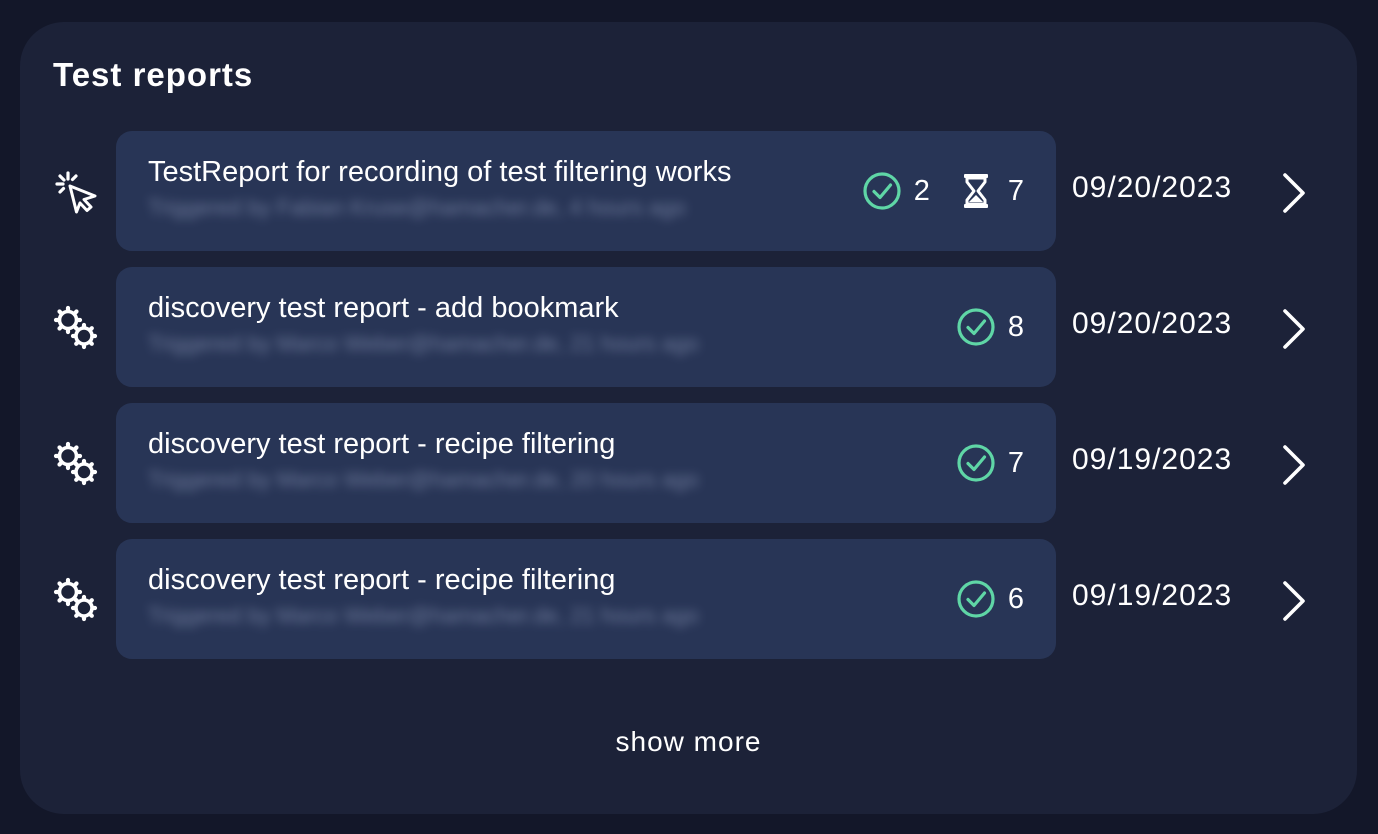  I want to click on show-more-button: show more, so click(689, 741).